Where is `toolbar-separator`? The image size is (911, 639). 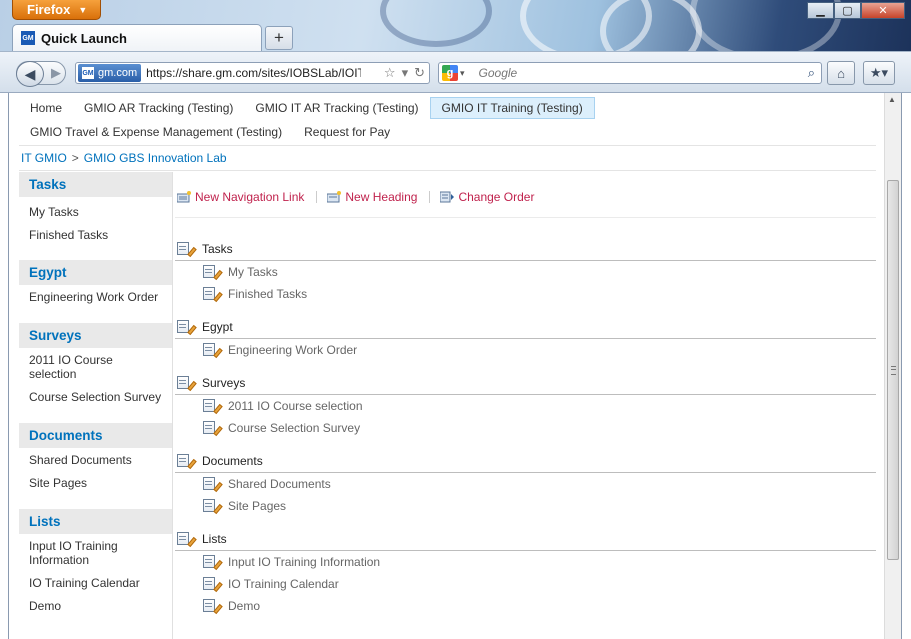 toolbar-separator is located at coordinates (430, 196).